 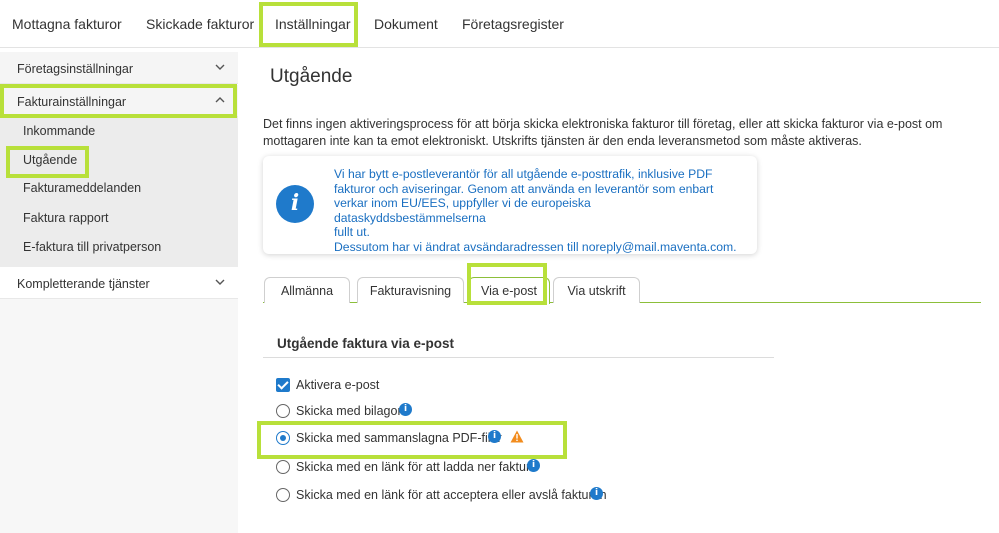 What do you see at coordinates (406, 24) in the screenshot?
I see `nav-dokument: Dokument` at bounding box center [406, 24].